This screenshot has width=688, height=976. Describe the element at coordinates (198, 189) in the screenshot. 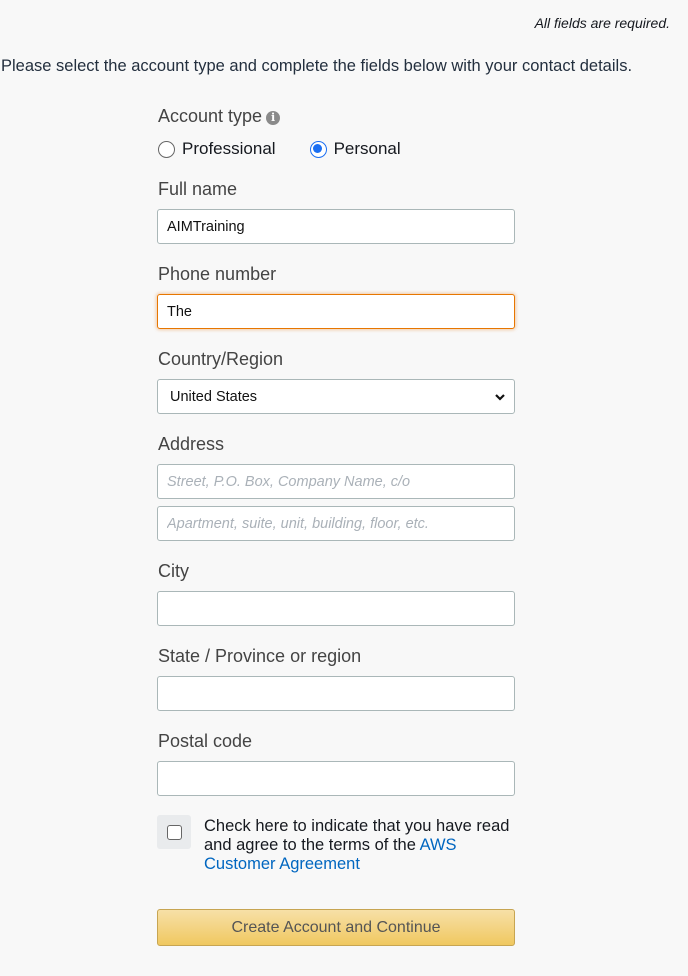

I see `full-name-label: Full name` at that location.